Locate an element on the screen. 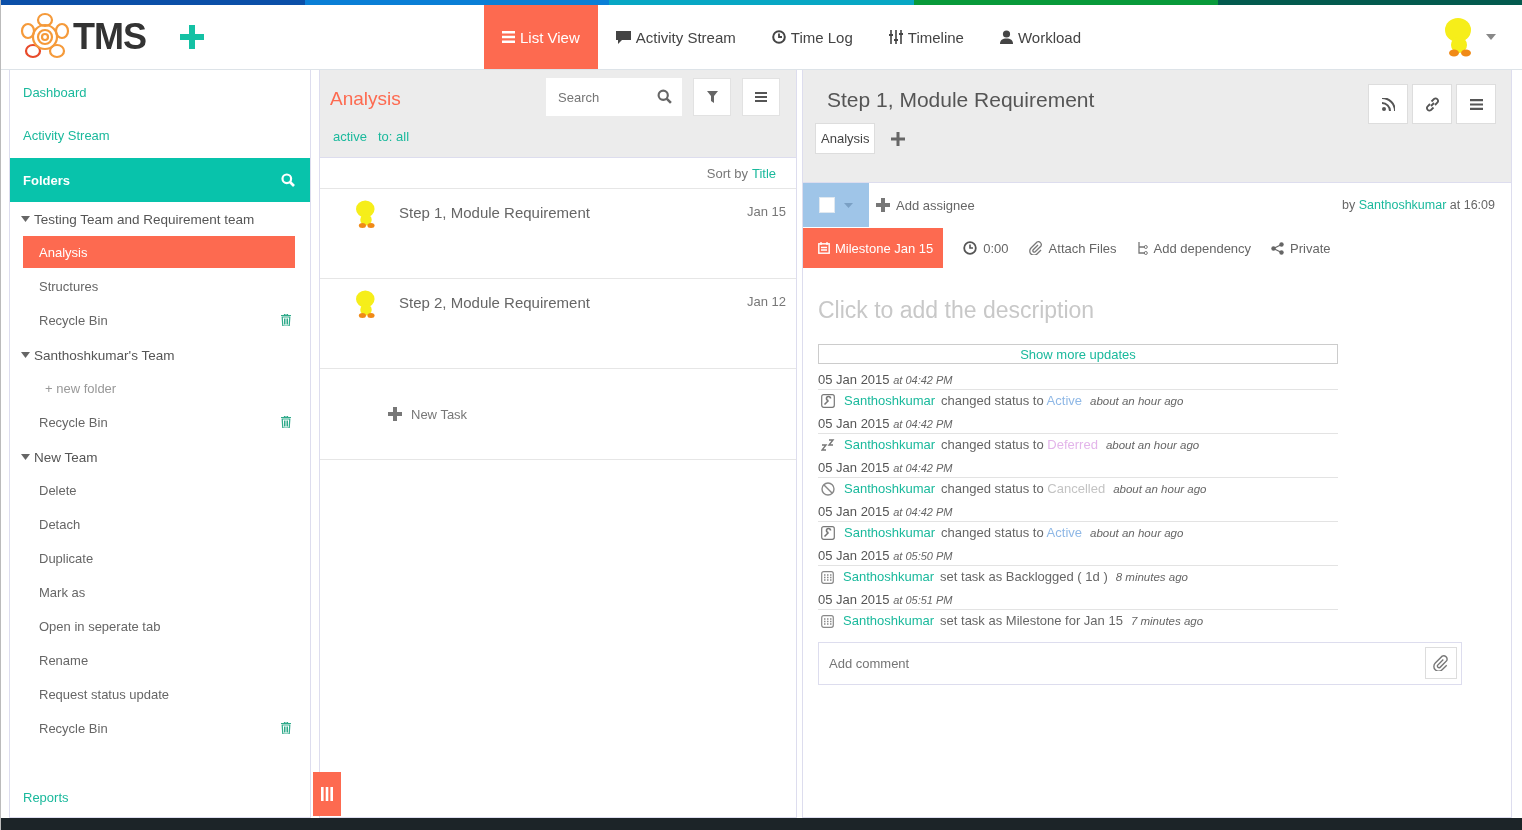  new-task-link: New Task is located at coordinates (428, 414).